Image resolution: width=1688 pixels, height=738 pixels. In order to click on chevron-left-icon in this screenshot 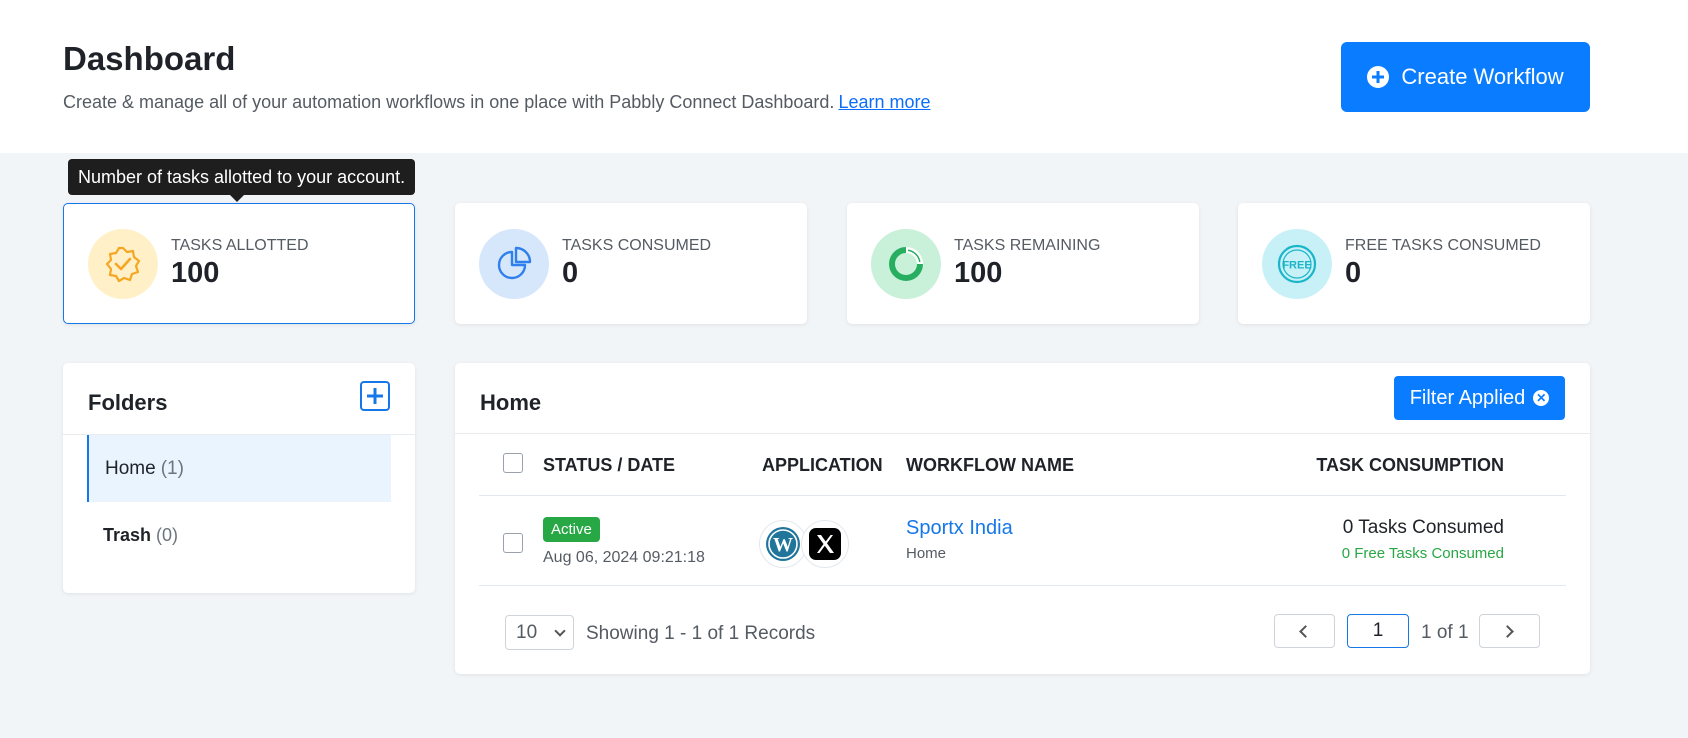, I will do `click(1305, 631)`.